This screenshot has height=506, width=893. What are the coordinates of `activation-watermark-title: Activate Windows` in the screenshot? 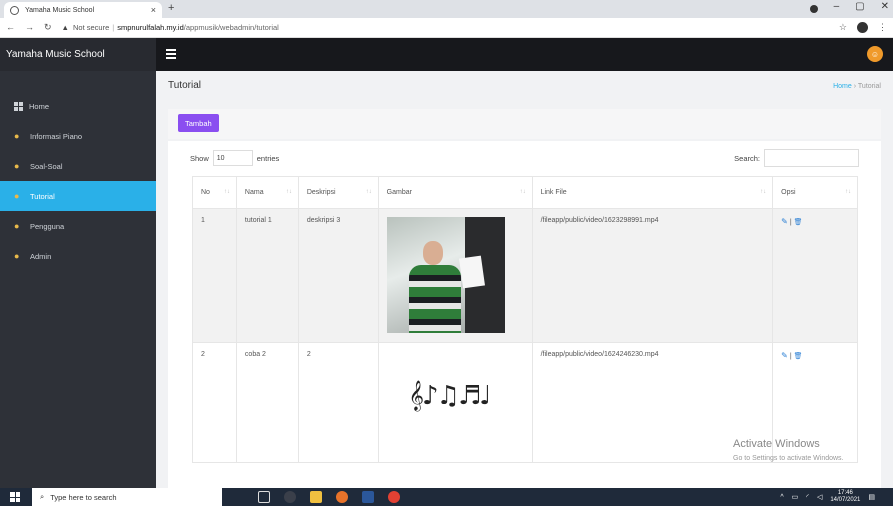 It's located at (776, 444).